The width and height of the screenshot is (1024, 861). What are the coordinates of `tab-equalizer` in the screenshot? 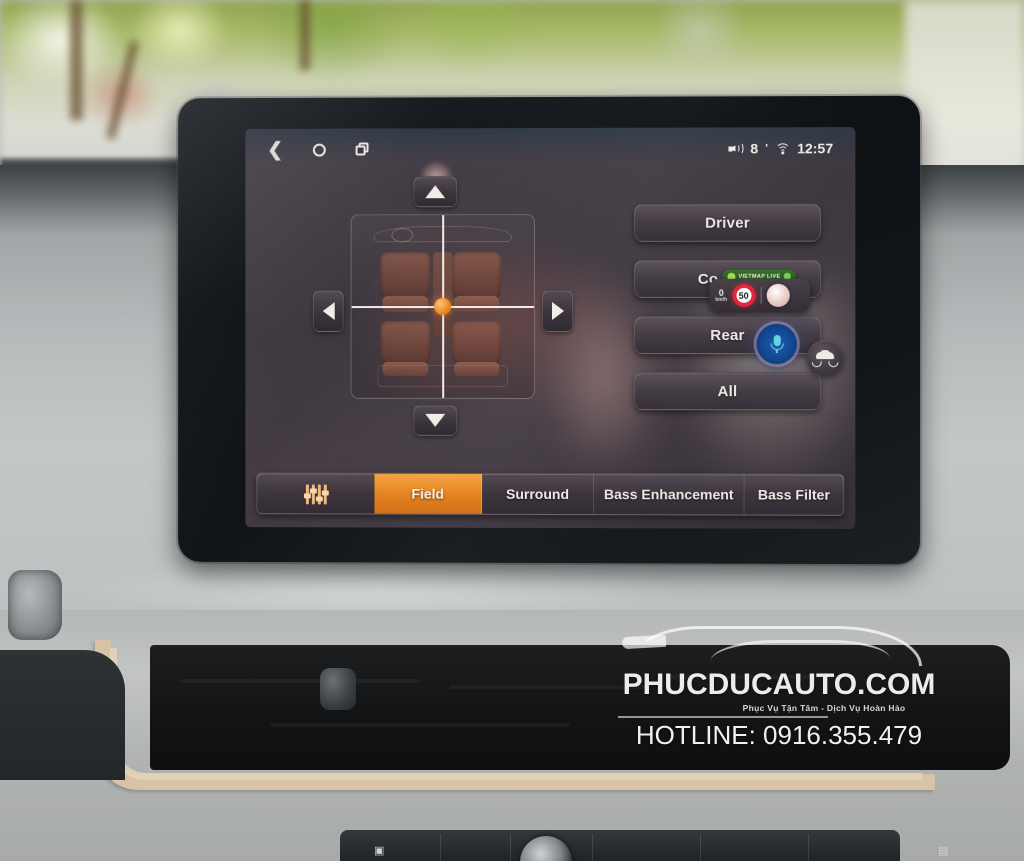 It's located at (315, 493).